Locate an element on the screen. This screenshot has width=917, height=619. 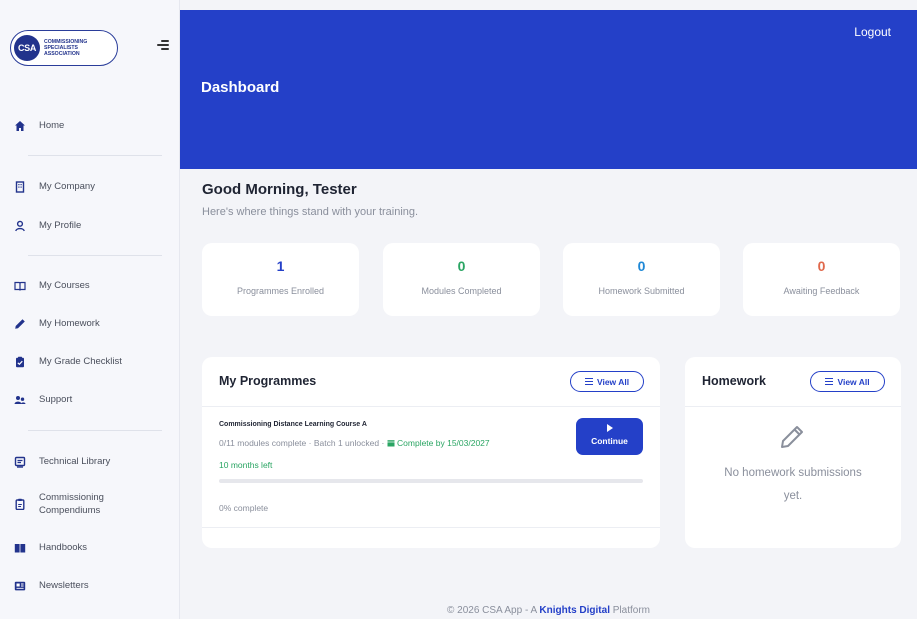
stat-card-modules-completed: 0 Modules Completed is located at coordinates (461, 279).